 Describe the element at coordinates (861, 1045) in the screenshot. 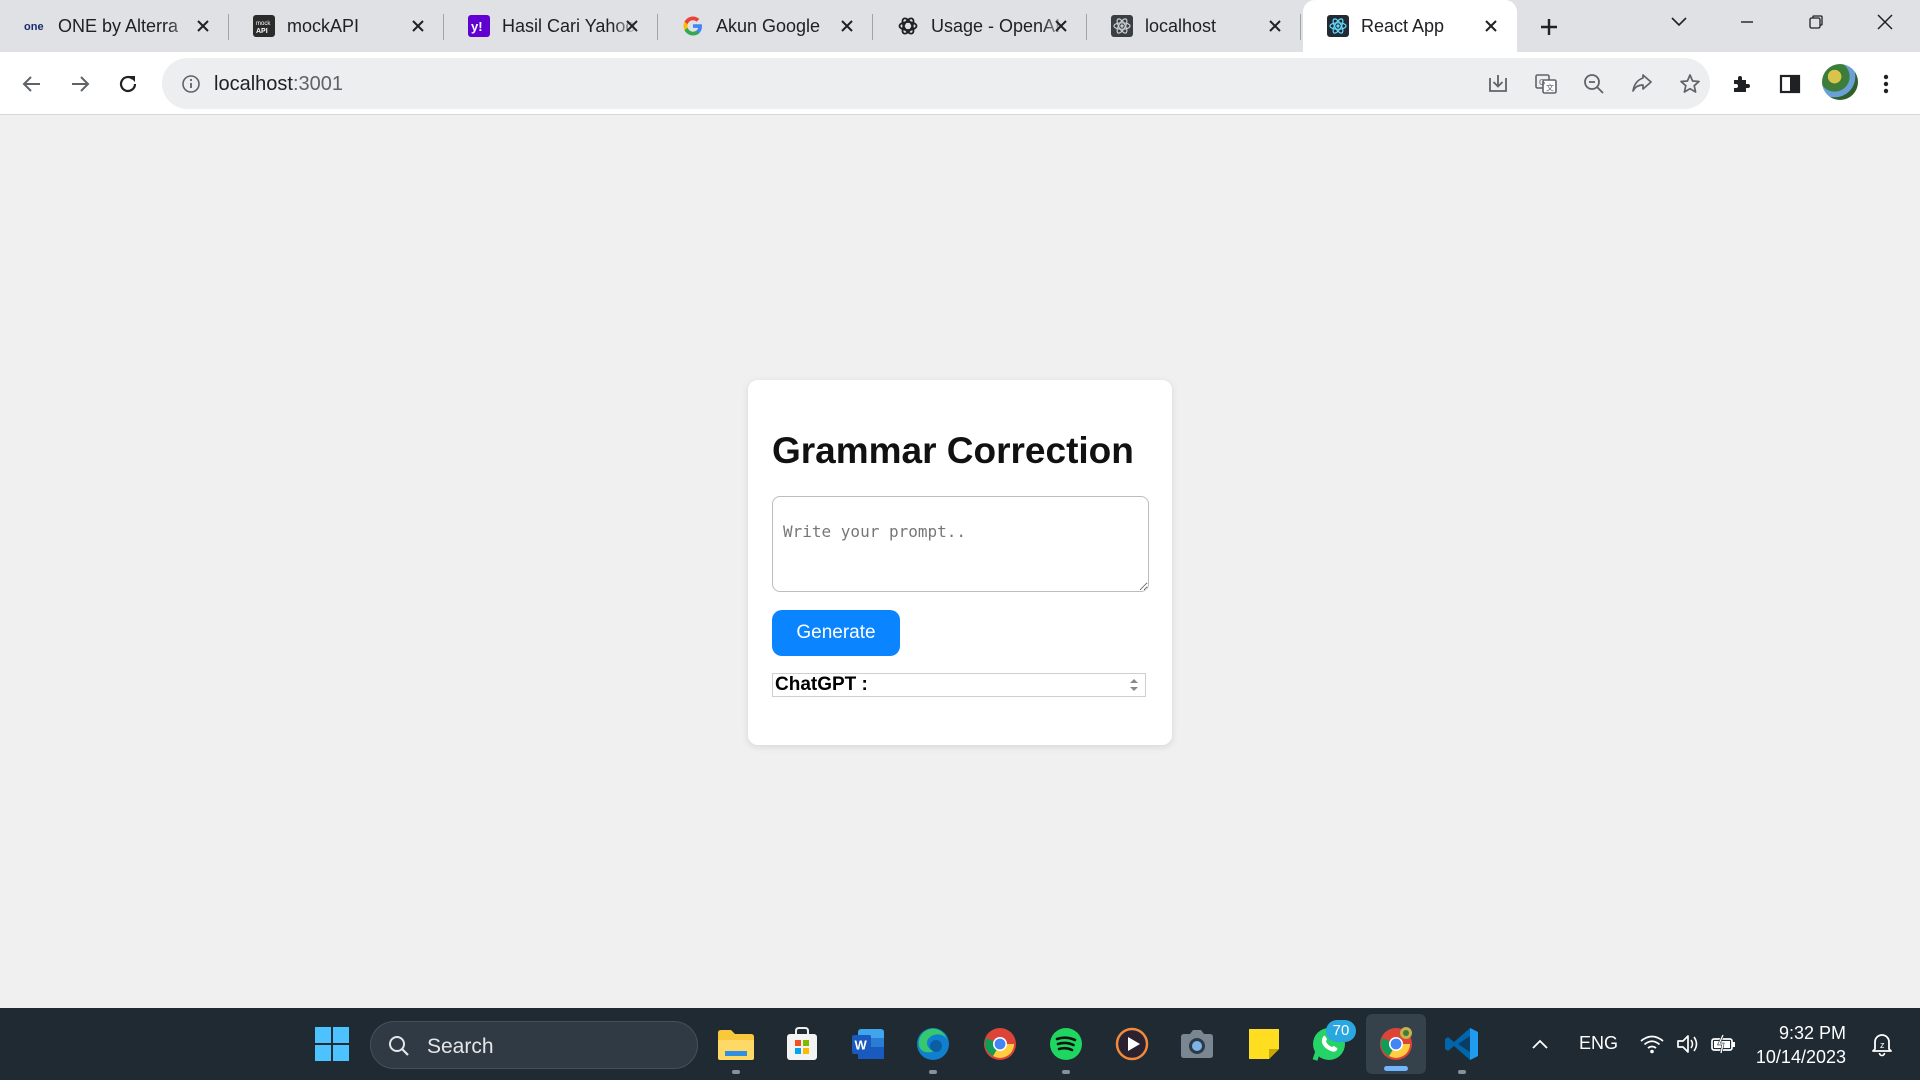

I see `svg-text: W` at that location.